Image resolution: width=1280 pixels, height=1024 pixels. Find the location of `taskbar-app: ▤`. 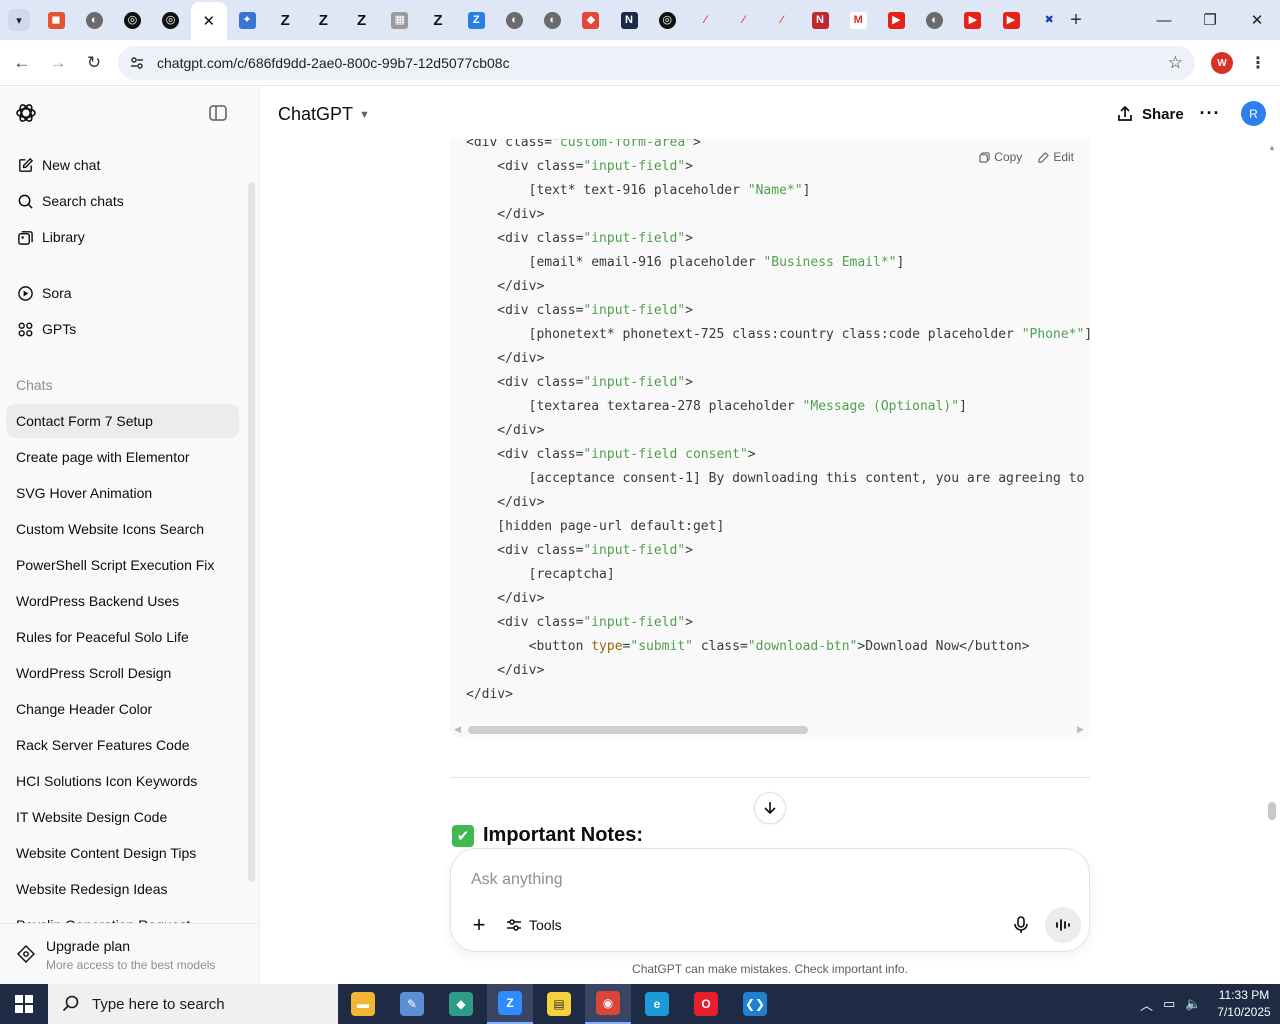

taskbar-app: ▤ is located at coordinates (559, 1004).